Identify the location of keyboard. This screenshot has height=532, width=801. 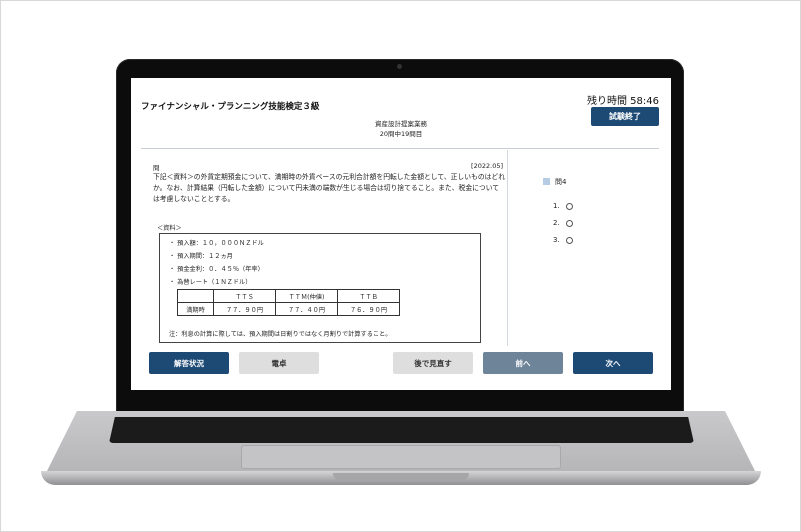
(401, 430).